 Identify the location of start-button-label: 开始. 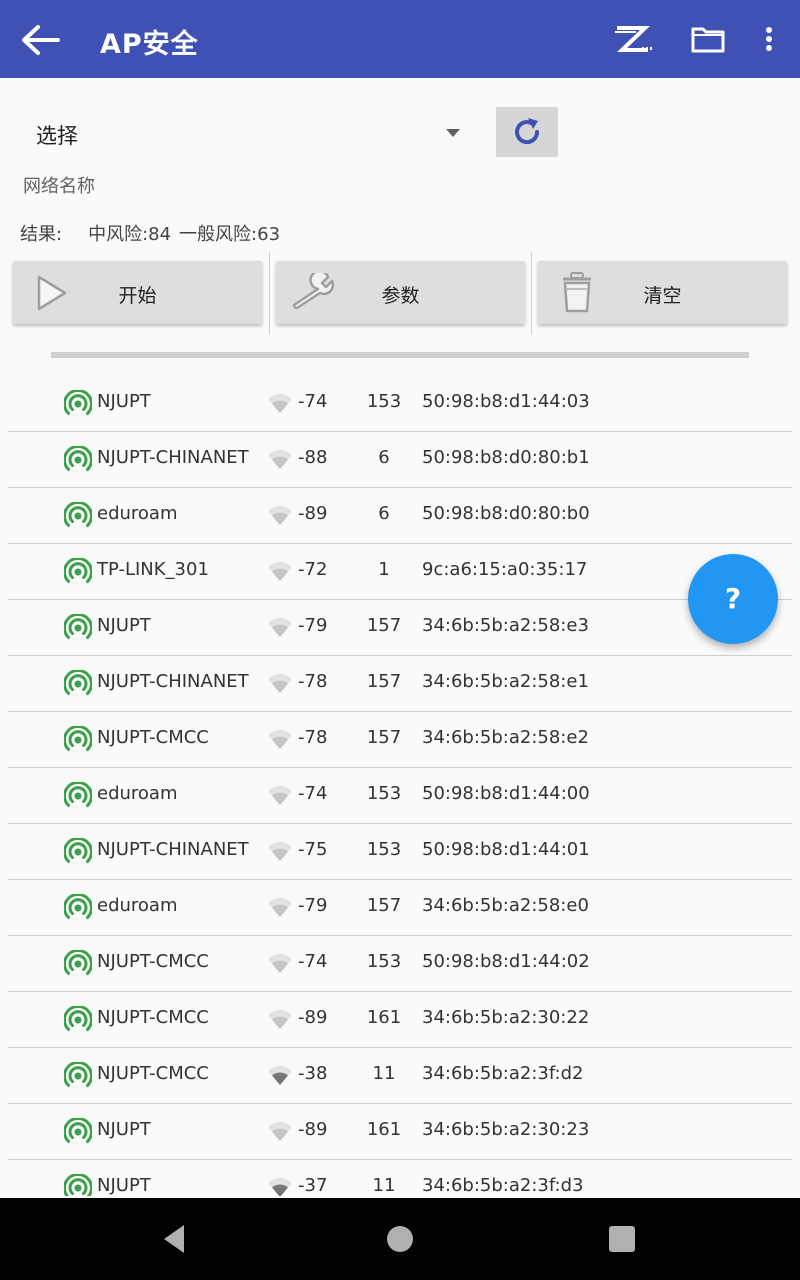
(137, 296).